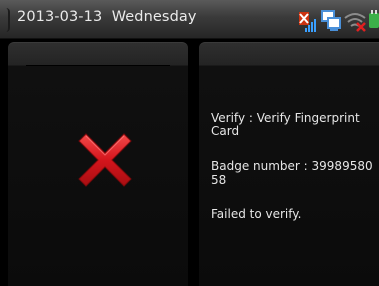 The image size is (379, 286). I want to click on date-display: 2013-03-13 Wednesday, so click(107, 17).